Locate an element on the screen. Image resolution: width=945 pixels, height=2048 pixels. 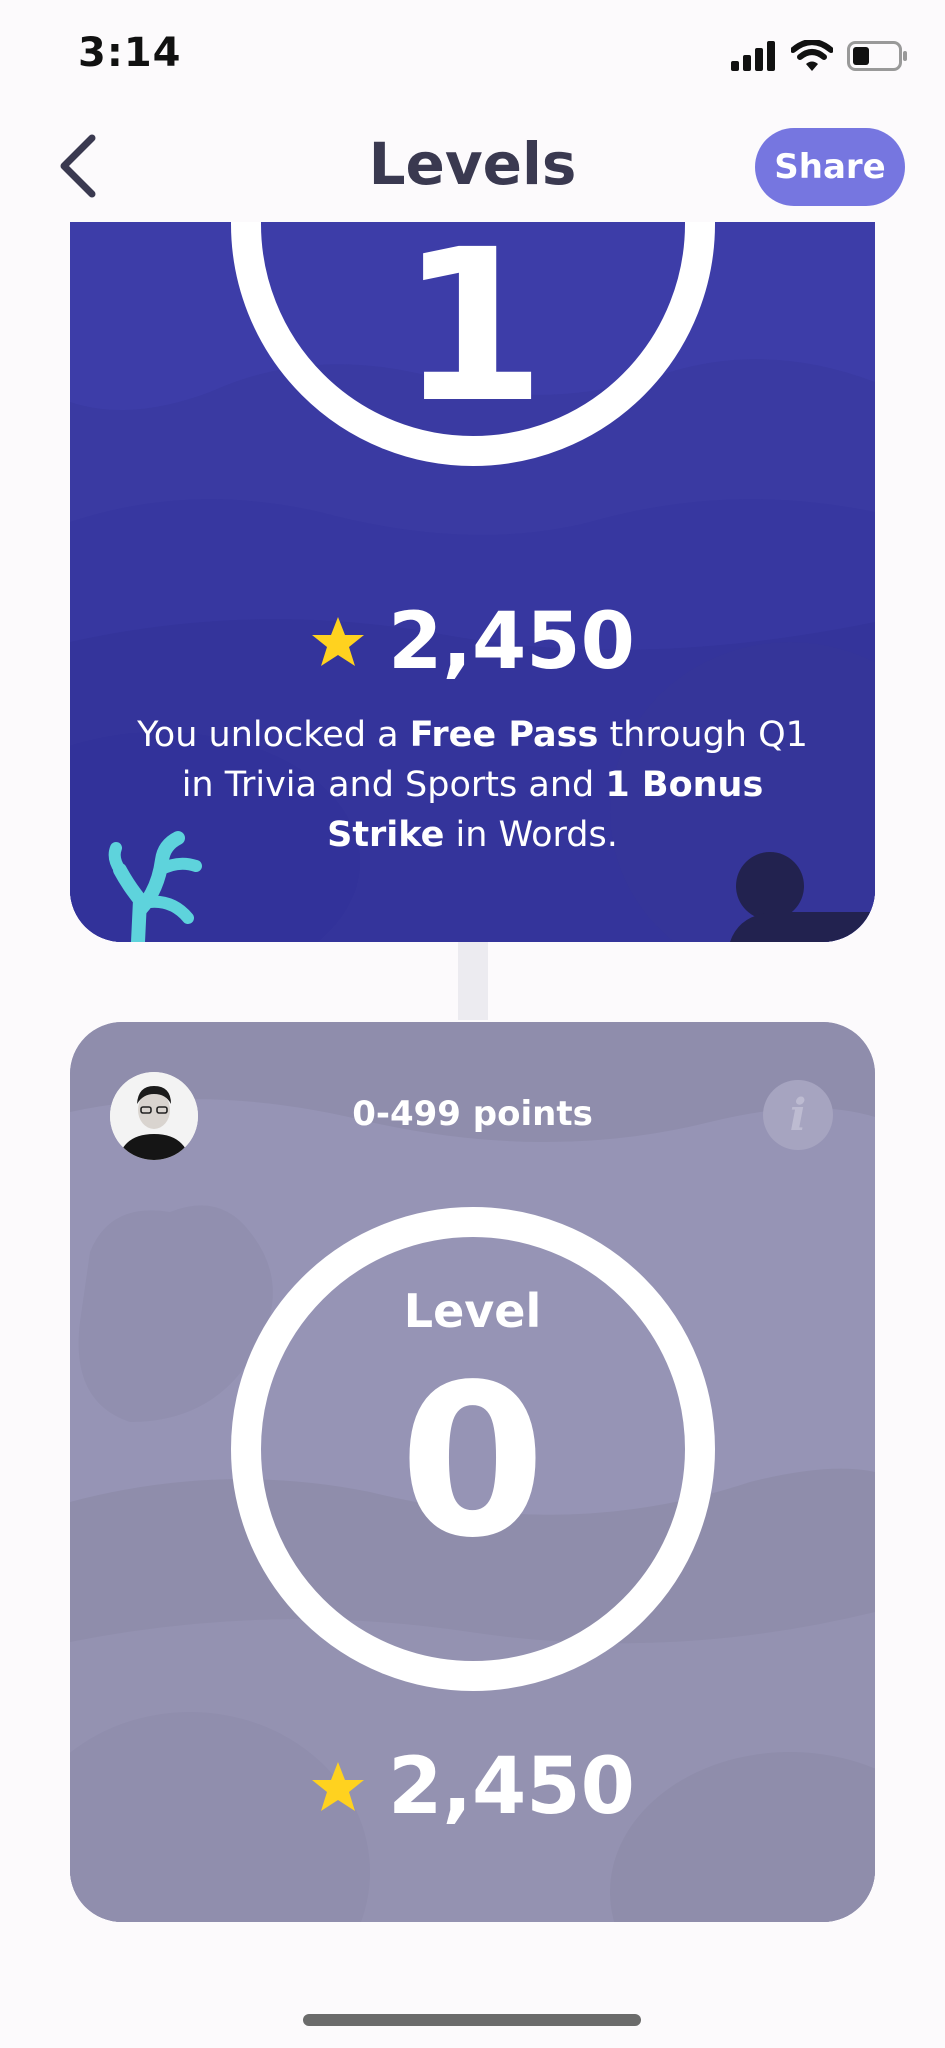
coral-icon is located at coordinates (155, 886).